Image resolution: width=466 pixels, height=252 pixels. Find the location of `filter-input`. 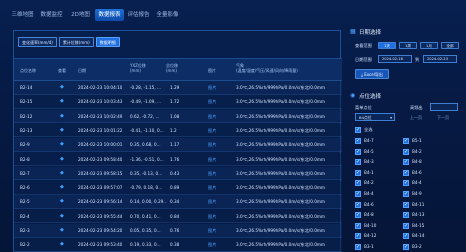

filter-input is located at coordinates (444, 107).